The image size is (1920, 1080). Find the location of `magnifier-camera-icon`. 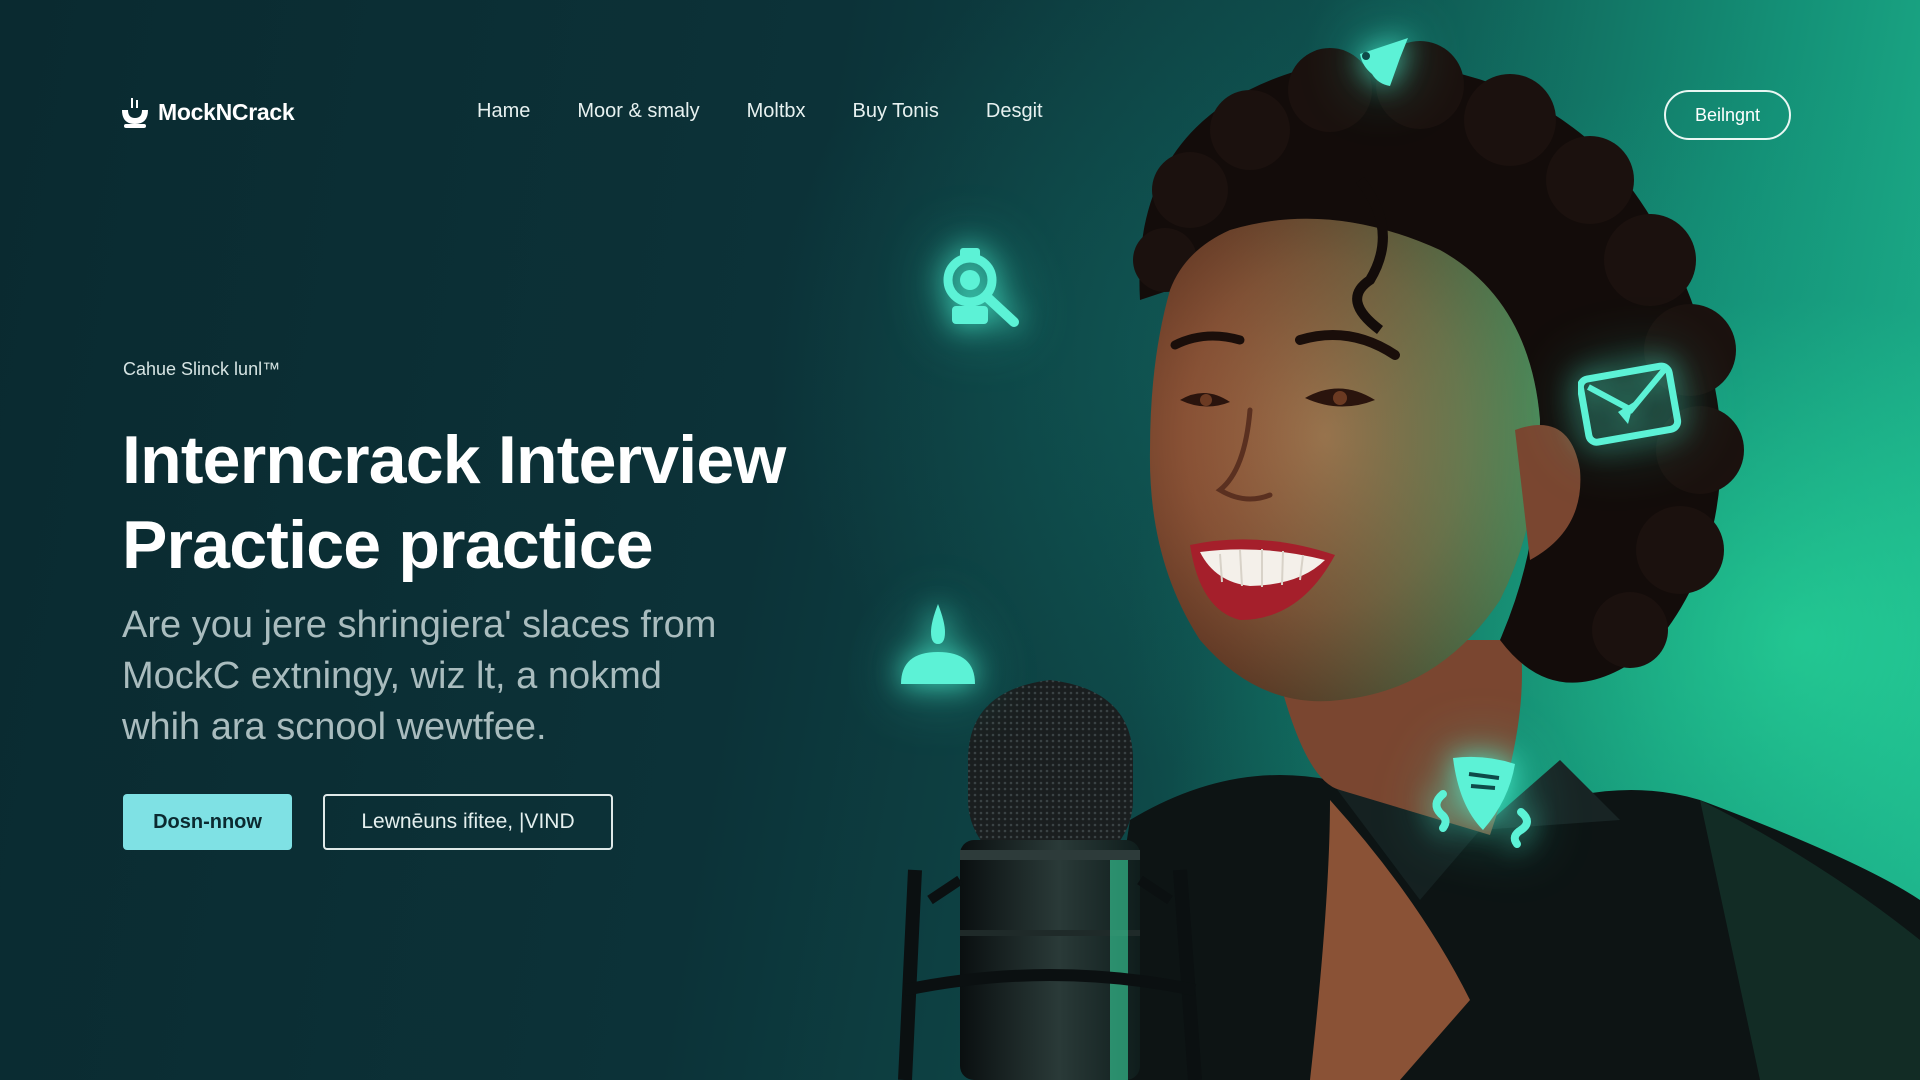

magnifier-camera-icon is located at coordinates (981, 287).